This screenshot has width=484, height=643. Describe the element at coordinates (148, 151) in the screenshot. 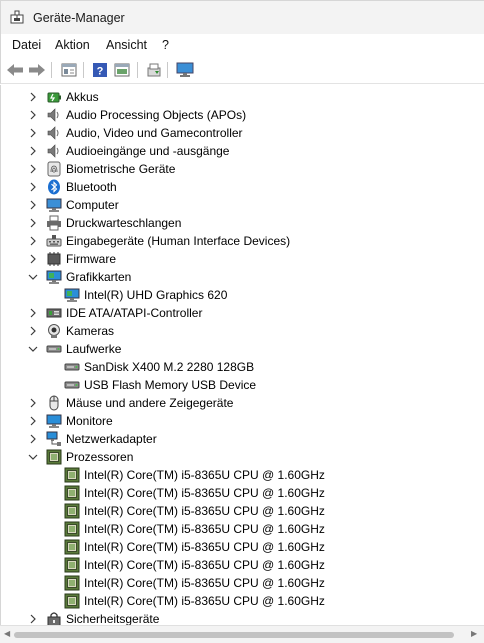

I see `tree-node-label: Audioeingänge und -ausgänge` at that location.